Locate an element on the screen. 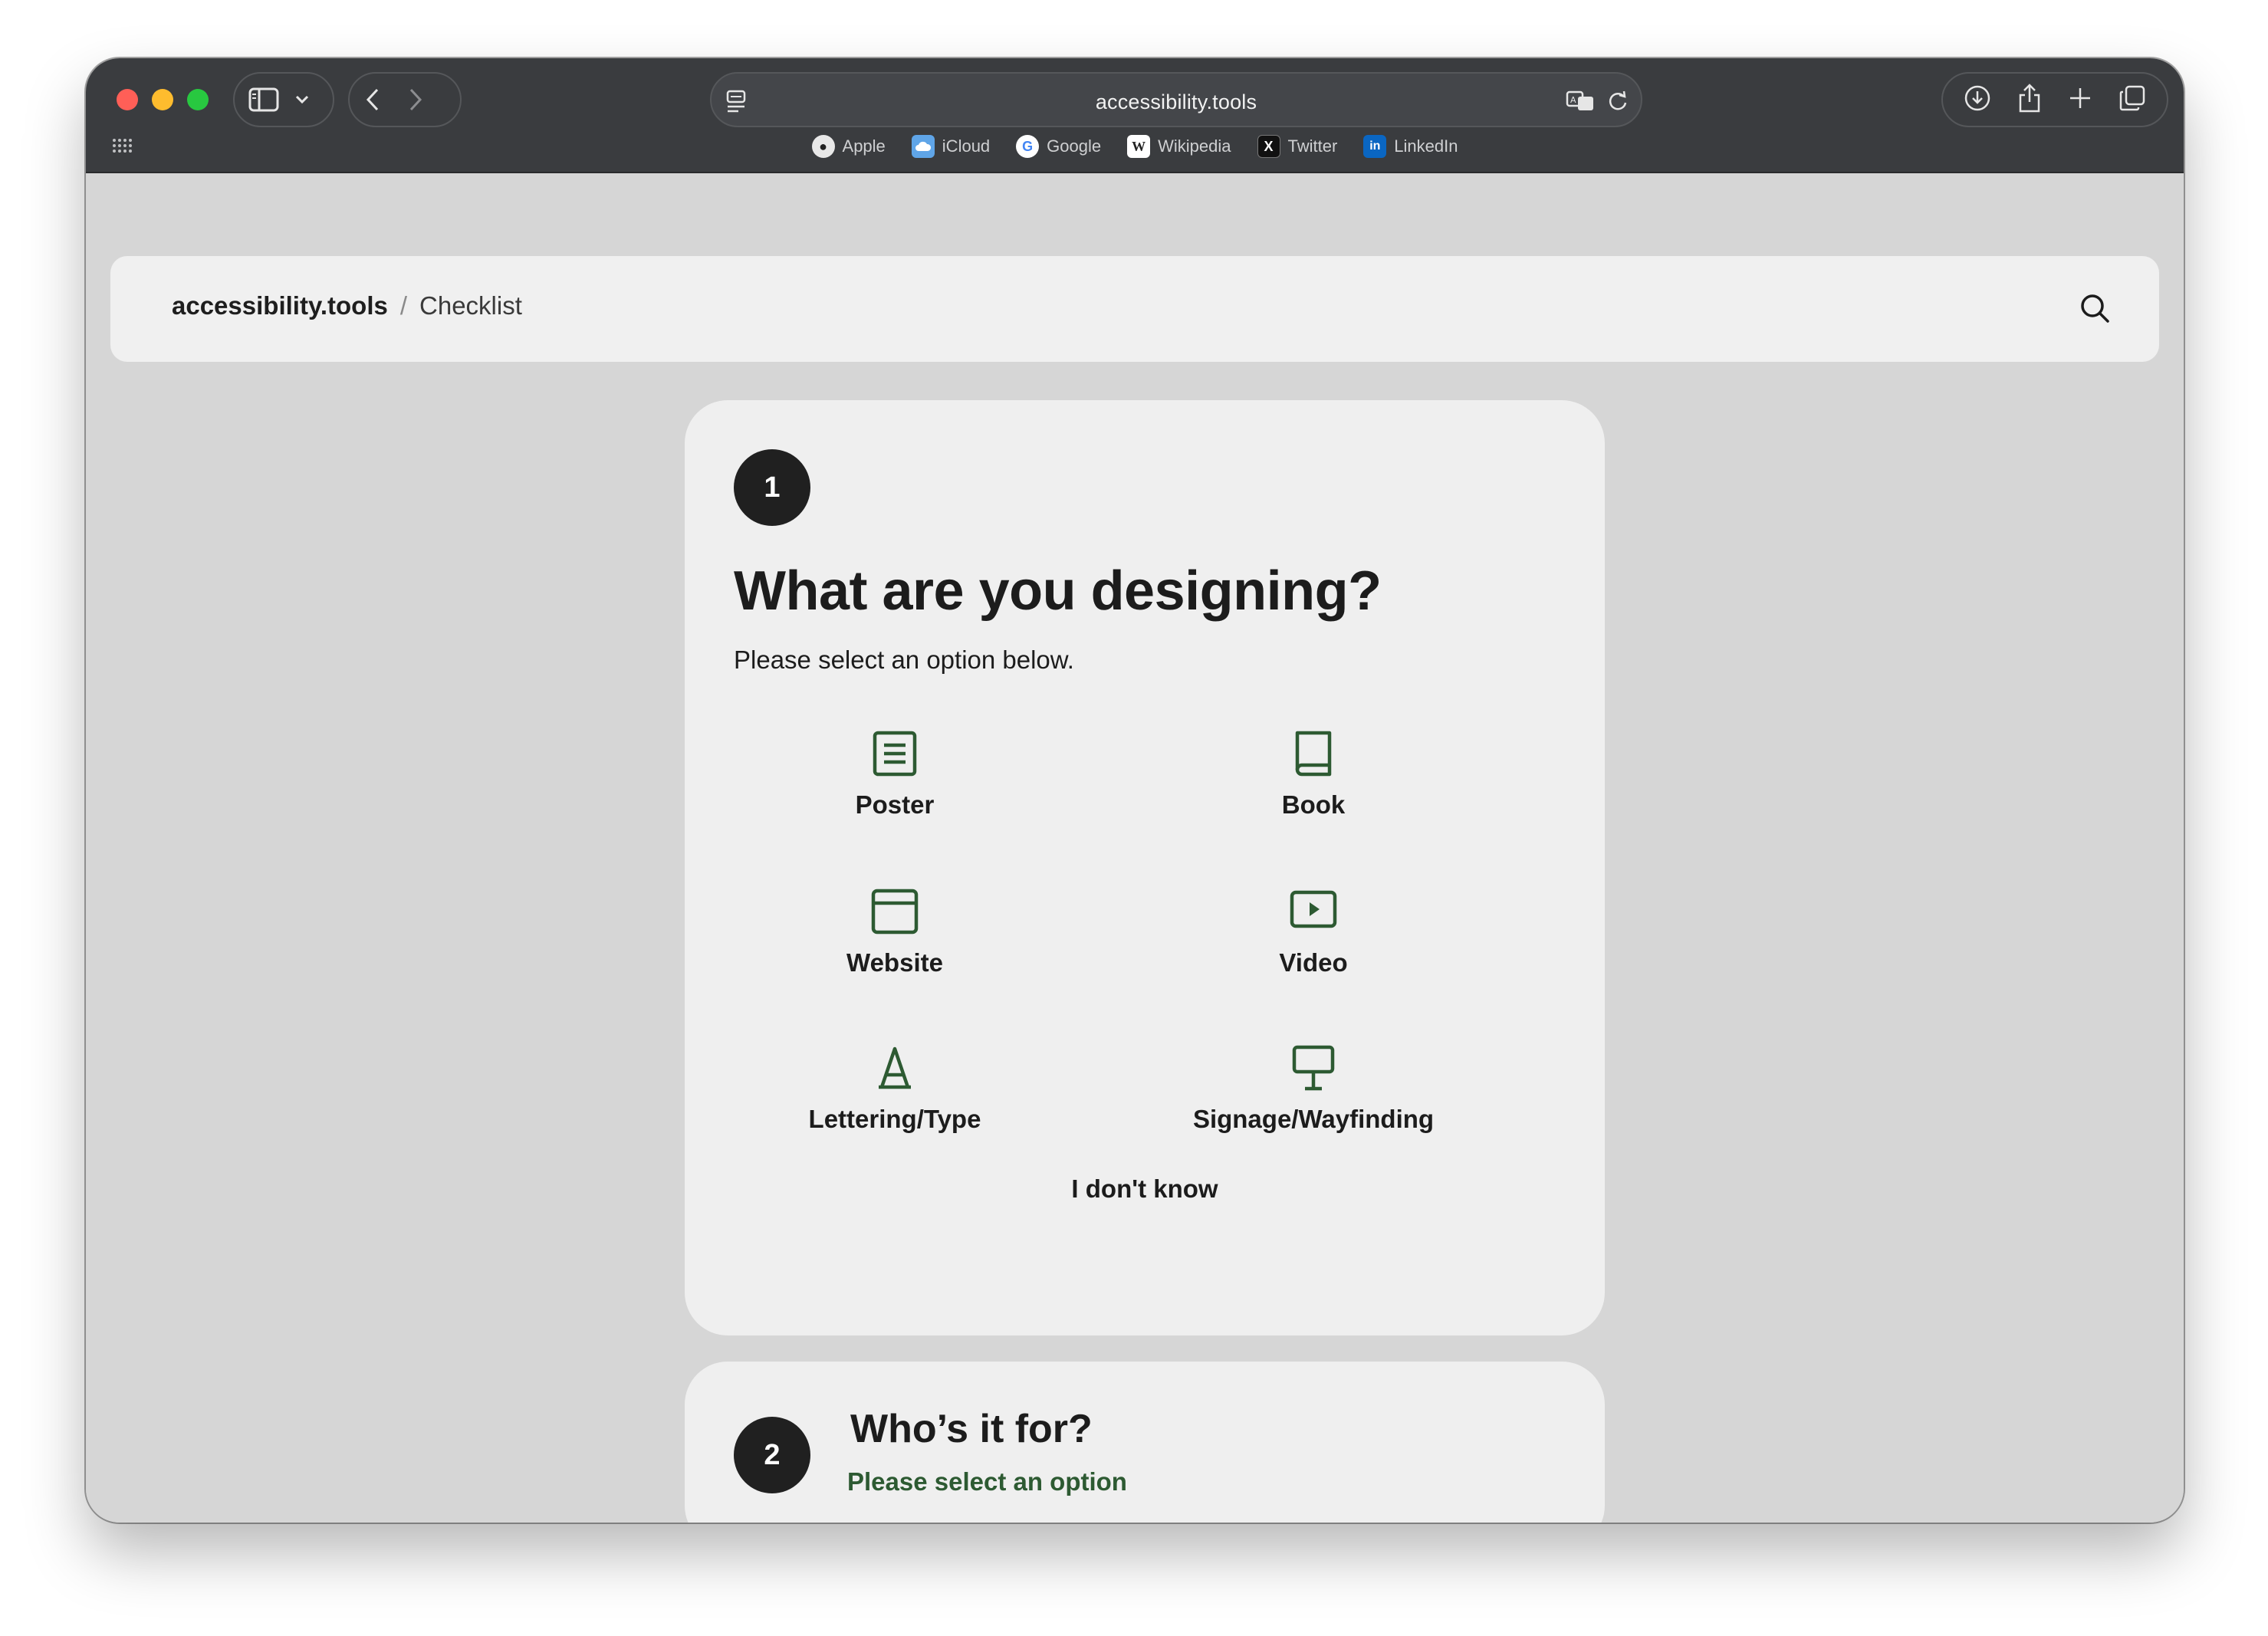  forward-arrow-icon is located at coordinates (415, 99).